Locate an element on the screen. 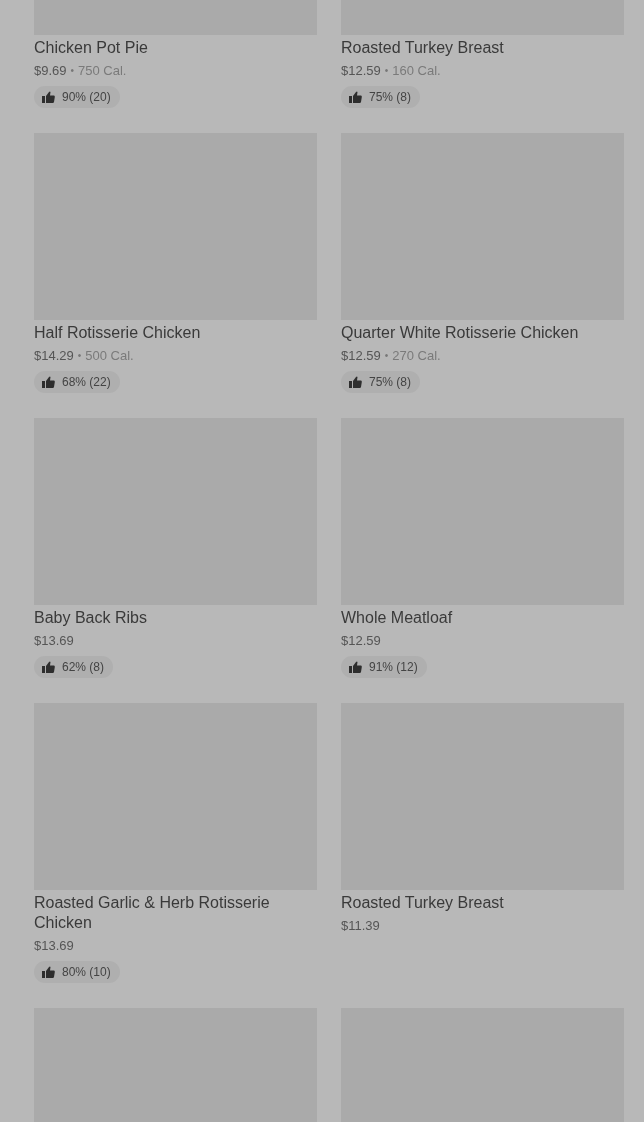  rating-badge: 68% (22) is located at coordinates (77, 382).